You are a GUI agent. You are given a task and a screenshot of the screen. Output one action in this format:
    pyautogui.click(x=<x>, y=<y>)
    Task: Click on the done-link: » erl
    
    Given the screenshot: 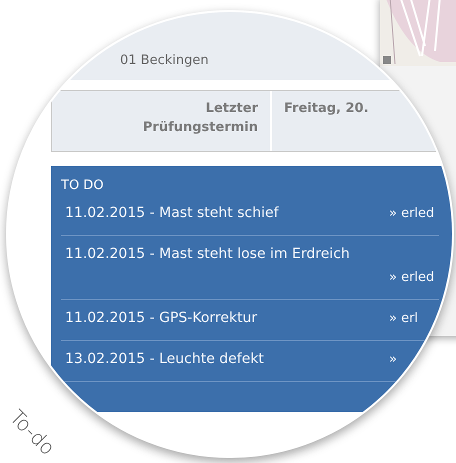 What is the action you would take?
    pyautogui.click(x=414, y=318)
    